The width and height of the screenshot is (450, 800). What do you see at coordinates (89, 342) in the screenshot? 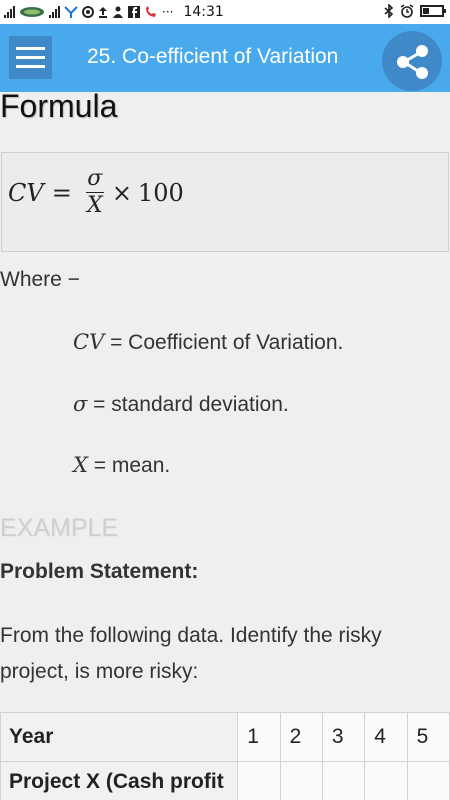
I see `definition-symbol: CV` at bounding box center [89, 342].